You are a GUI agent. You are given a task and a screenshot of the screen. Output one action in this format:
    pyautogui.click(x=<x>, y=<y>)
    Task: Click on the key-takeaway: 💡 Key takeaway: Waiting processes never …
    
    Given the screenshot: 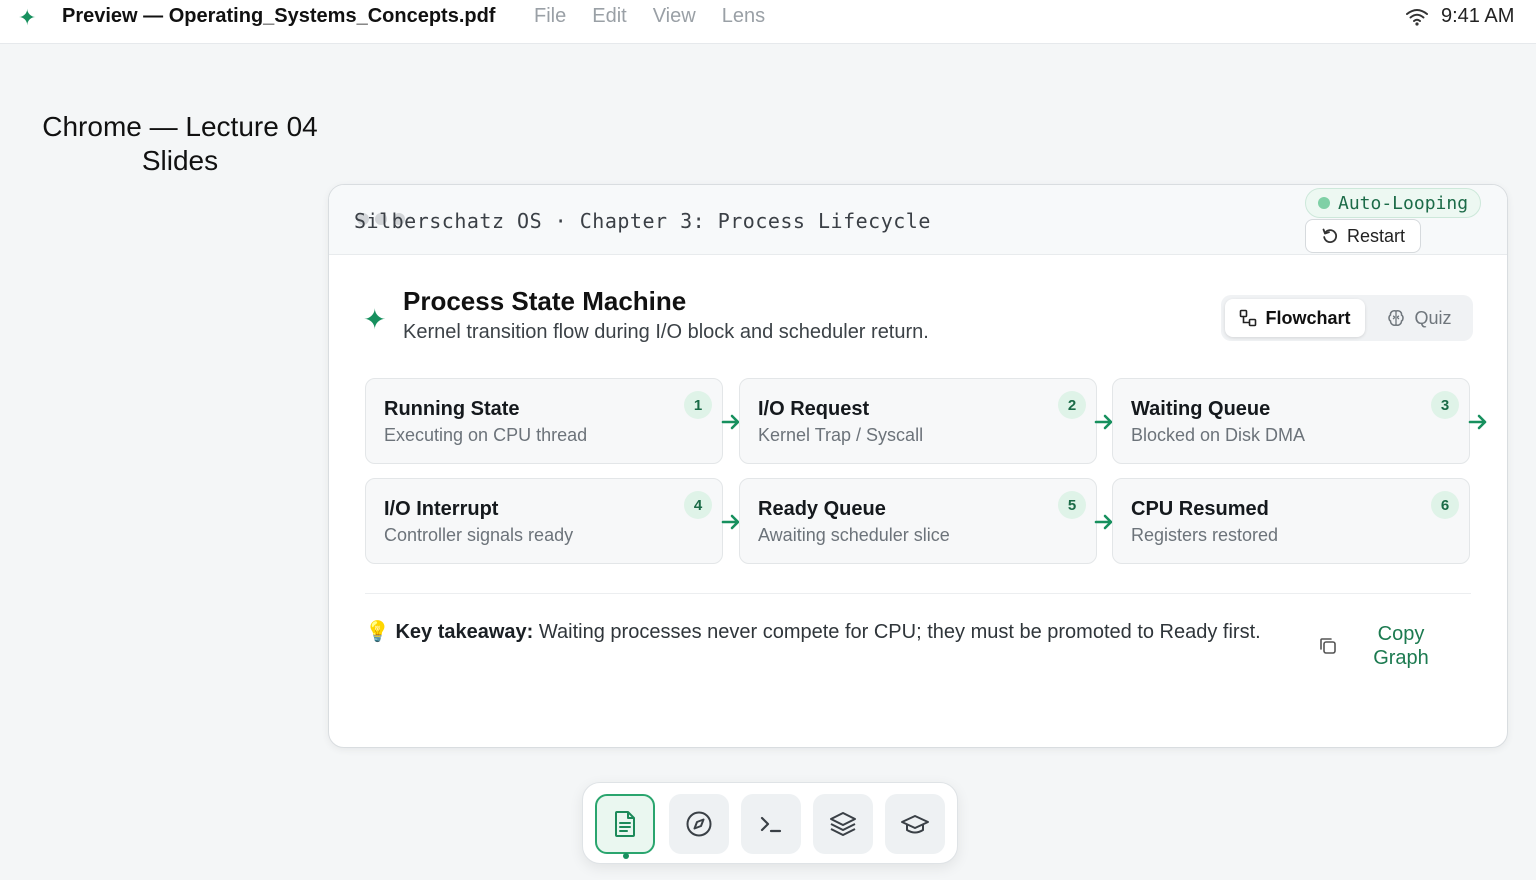 What is the action you would take?
    pyautogui.click(x=840, y=632)
    